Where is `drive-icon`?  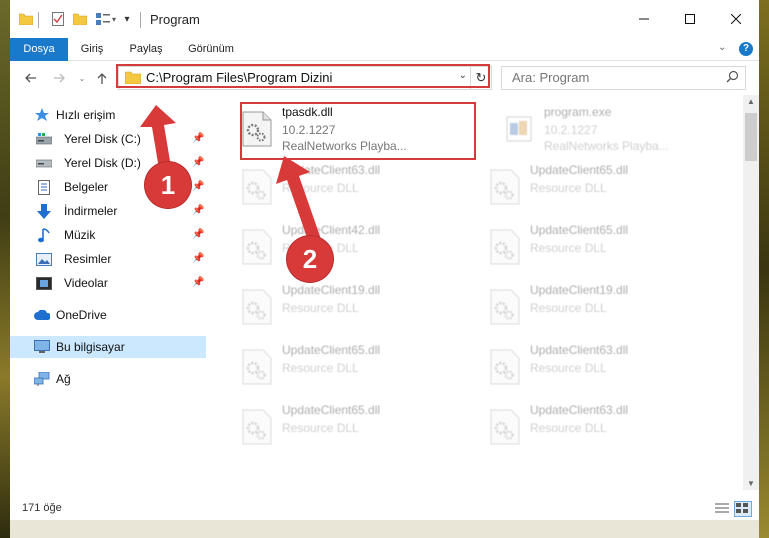
drive-icon is located at coordinates (44, 139).